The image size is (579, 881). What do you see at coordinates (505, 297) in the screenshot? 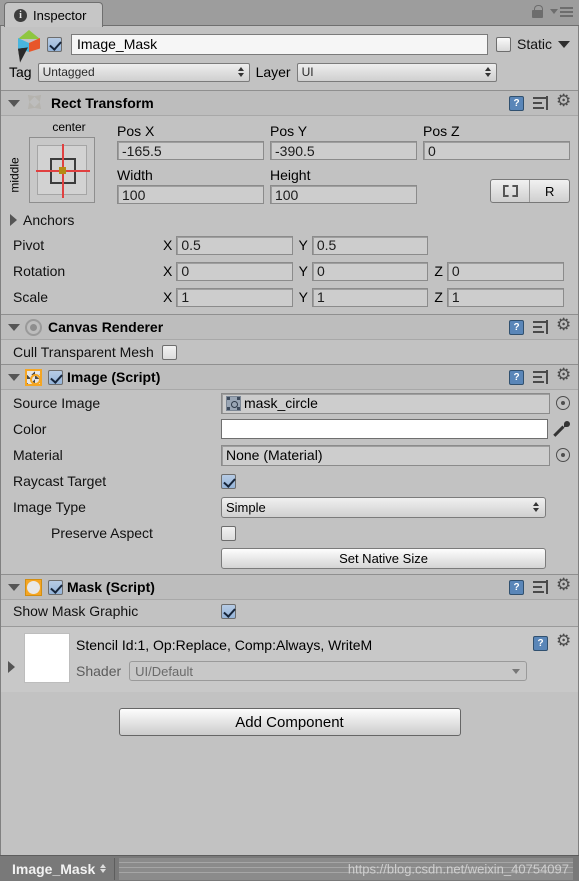
I see `scale-z-input: 1` at bounding box center [505, 297].